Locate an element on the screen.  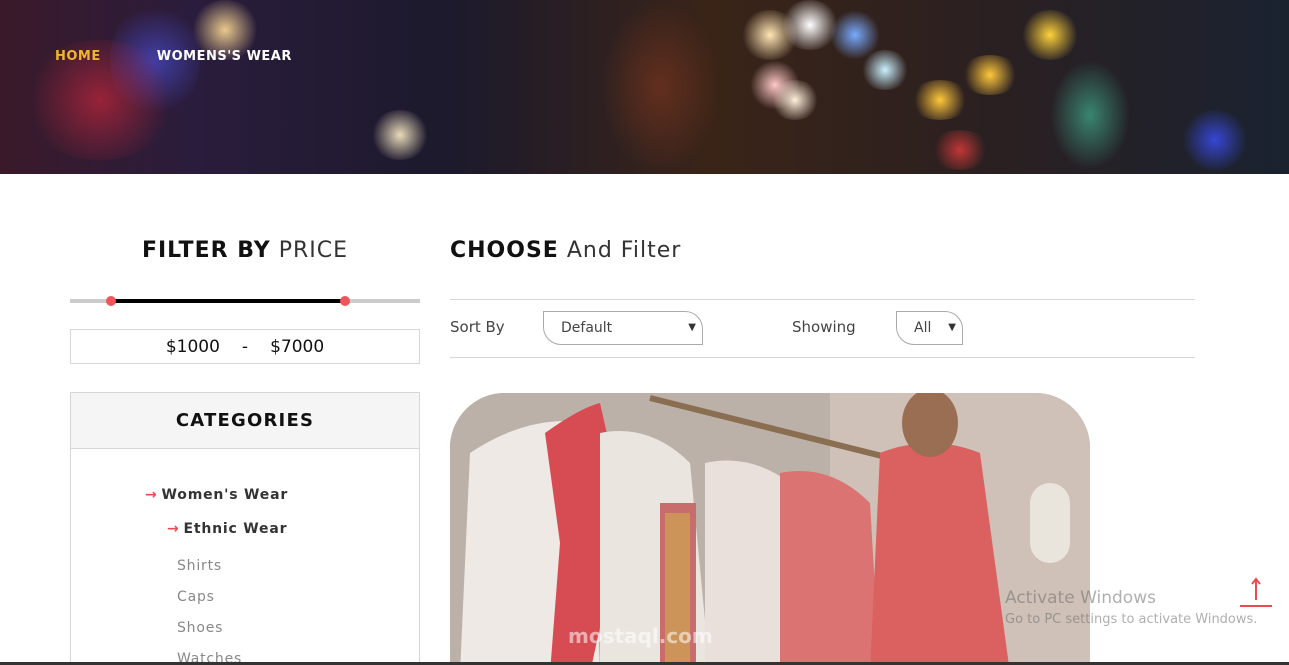
sort-toolbar: Sort By Default ▼ Showing All ▼ is located at coordinates (822, 328).